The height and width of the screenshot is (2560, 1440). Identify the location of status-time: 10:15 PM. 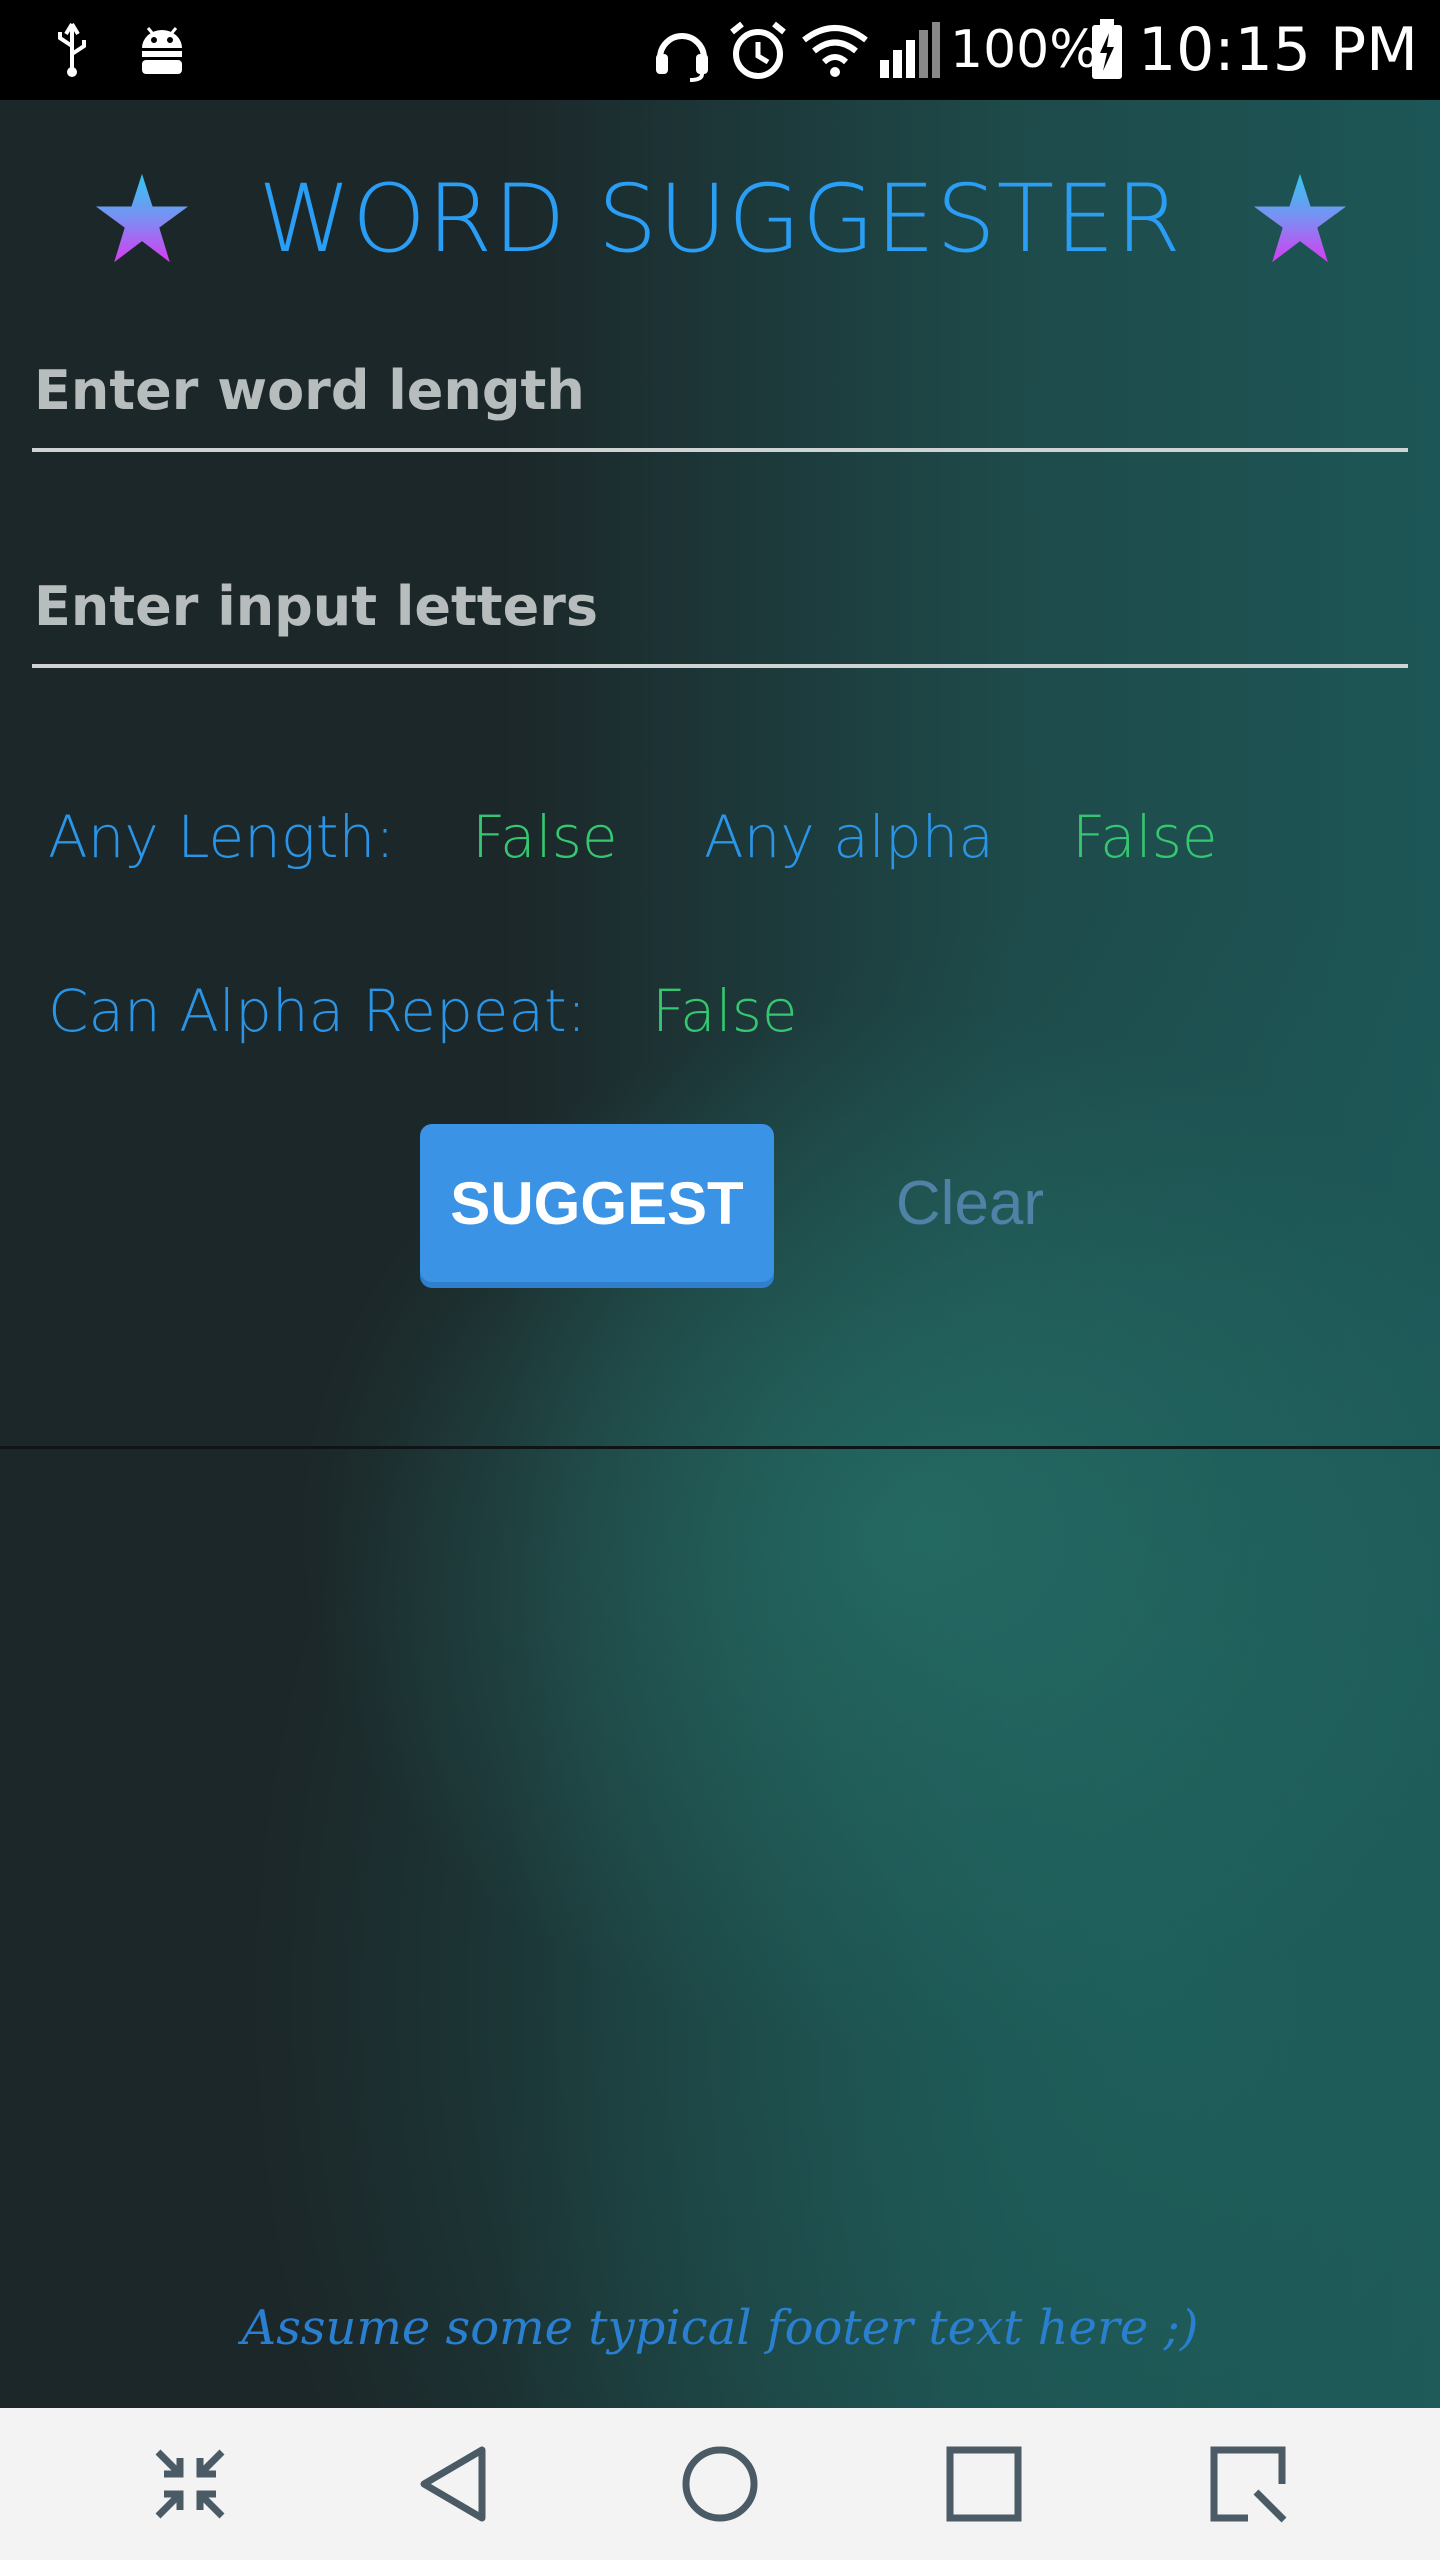
(1278, 50).